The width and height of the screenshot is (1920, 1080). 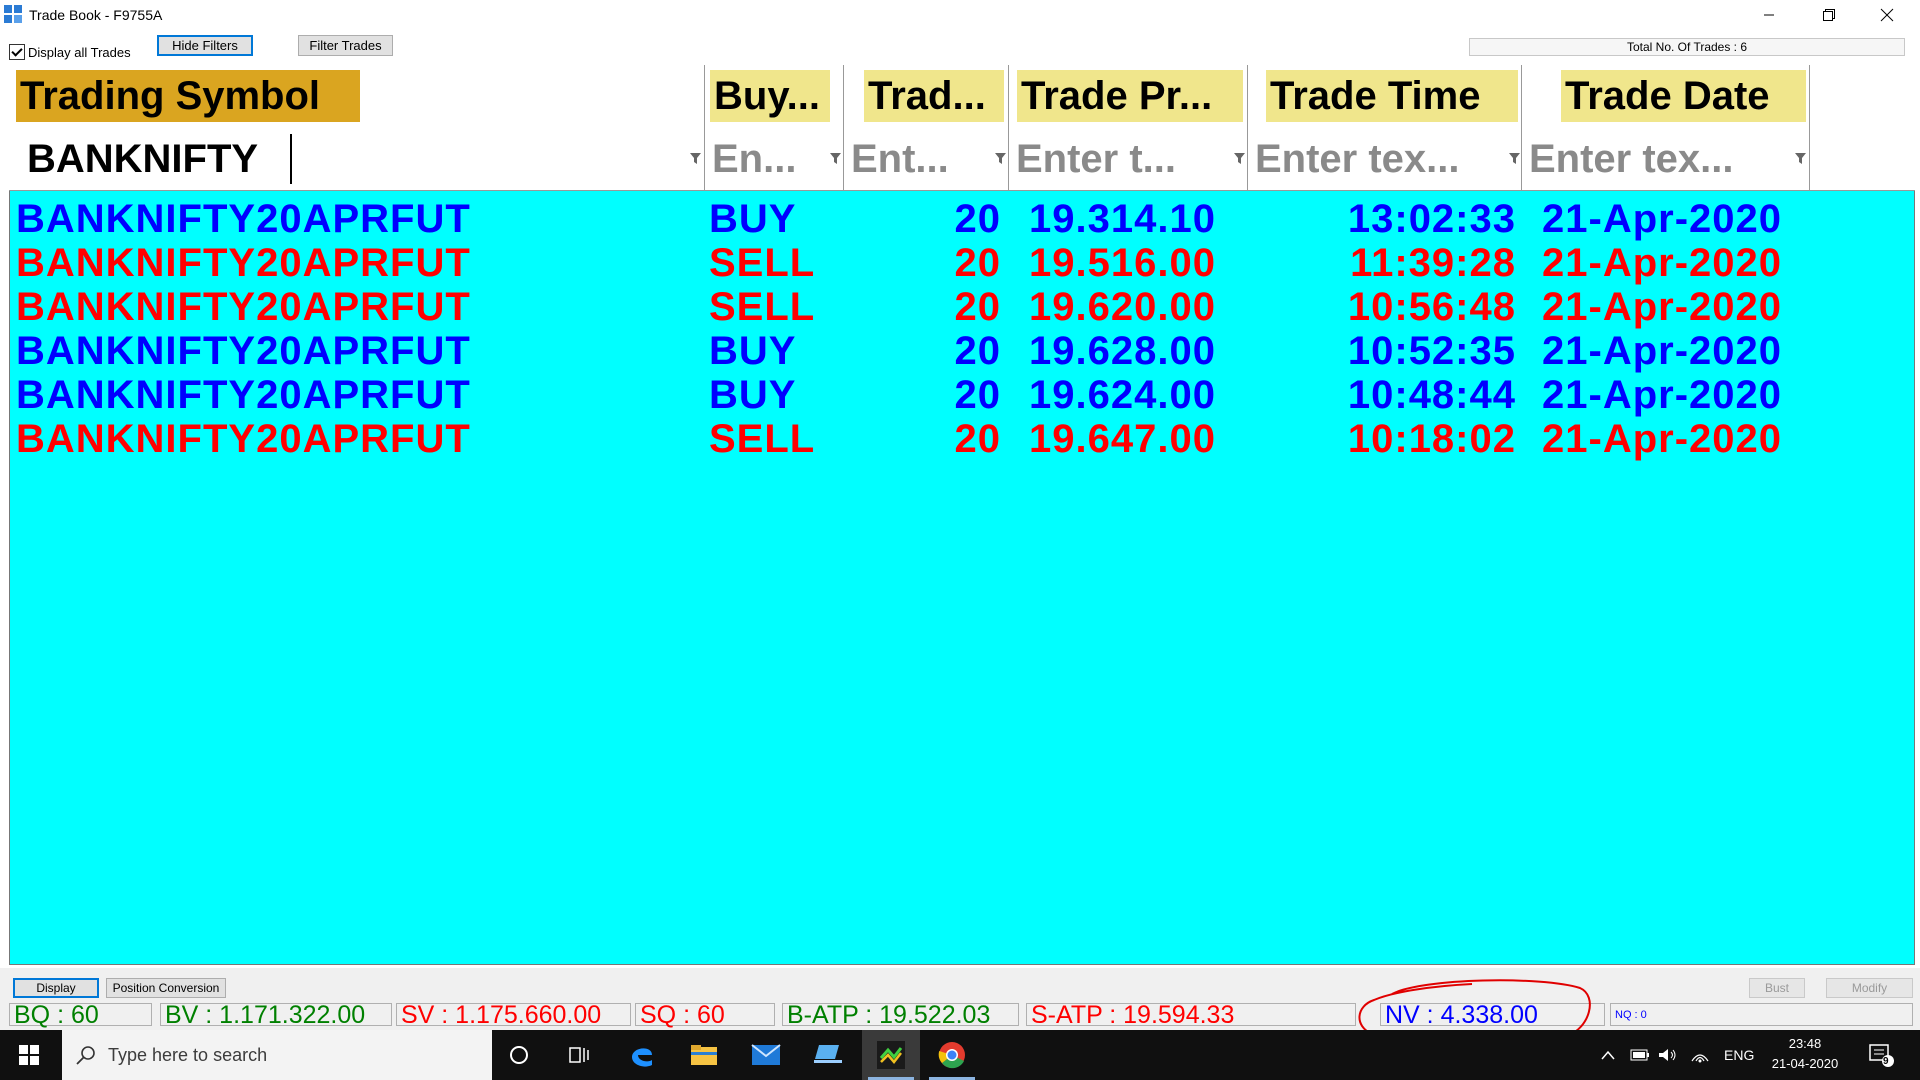 What do you see at coordinates (766, 1055) in the screenshot?
I see `mail-app` at bounding box center [766, 1055].